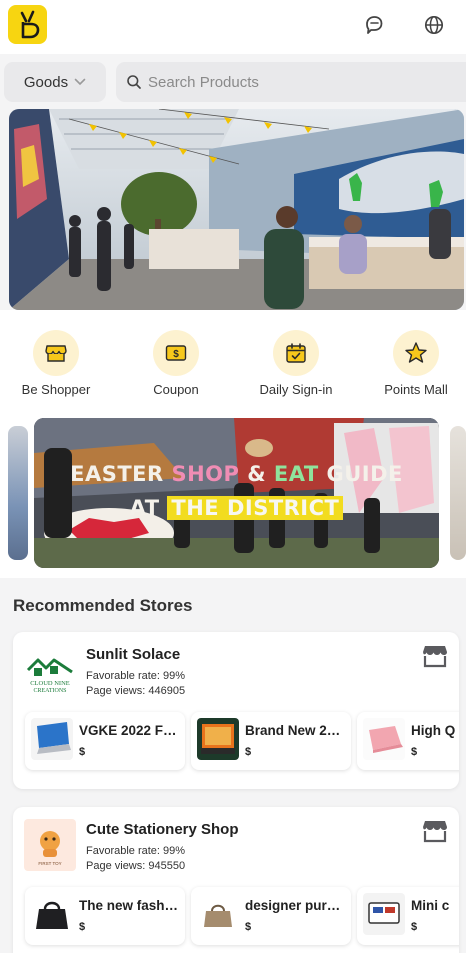 This screenshot has width=466, height=953. What do you see at coordinates (298, 82) in the screenshot?
I see `search-input` at bounding box center [298, 82].